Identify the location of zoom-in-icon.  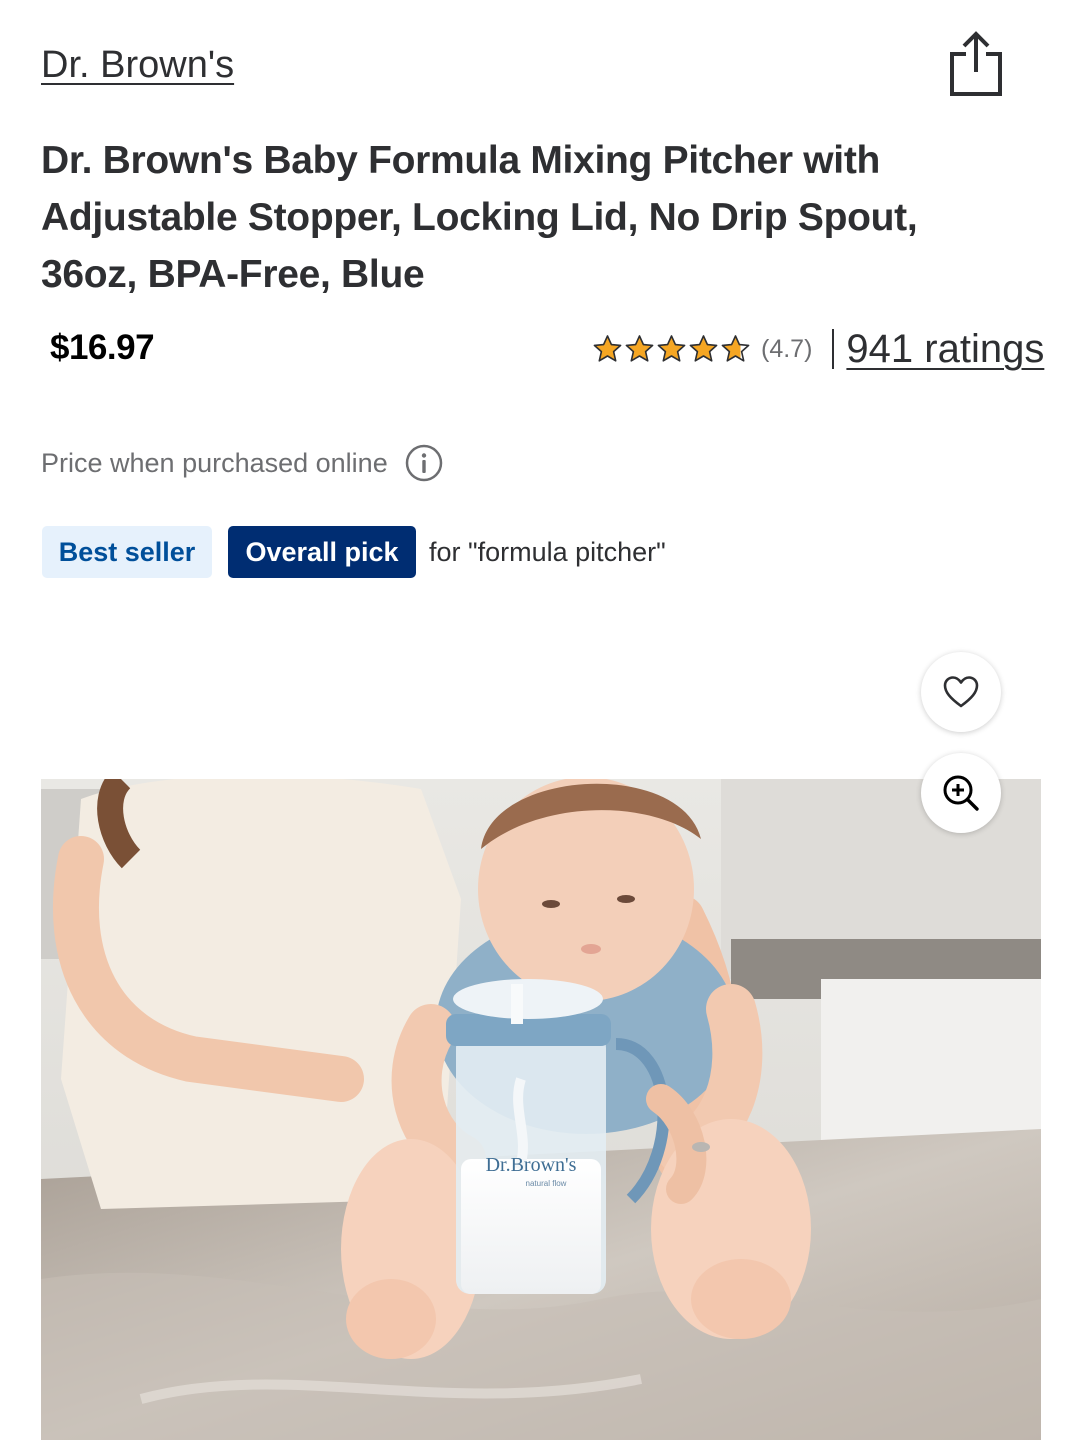
(961, 793).